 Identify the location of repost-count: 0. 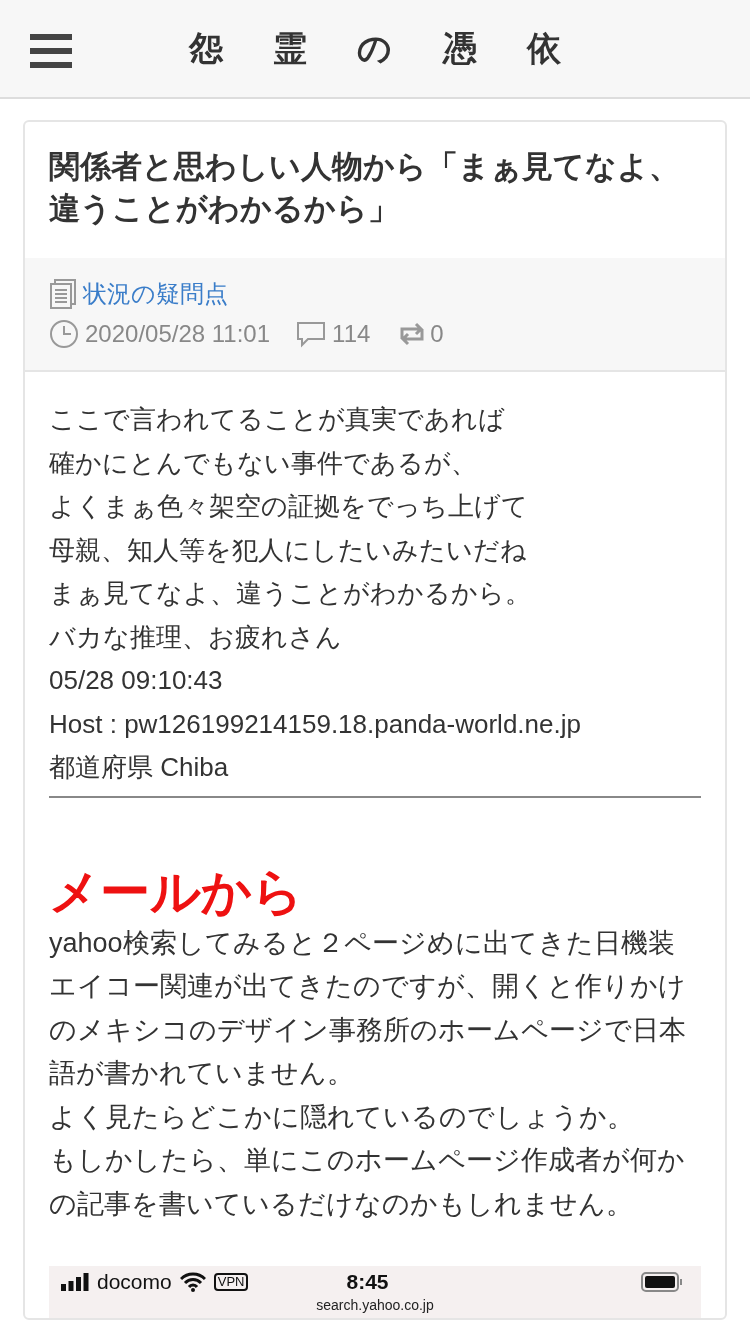
(437, 334).